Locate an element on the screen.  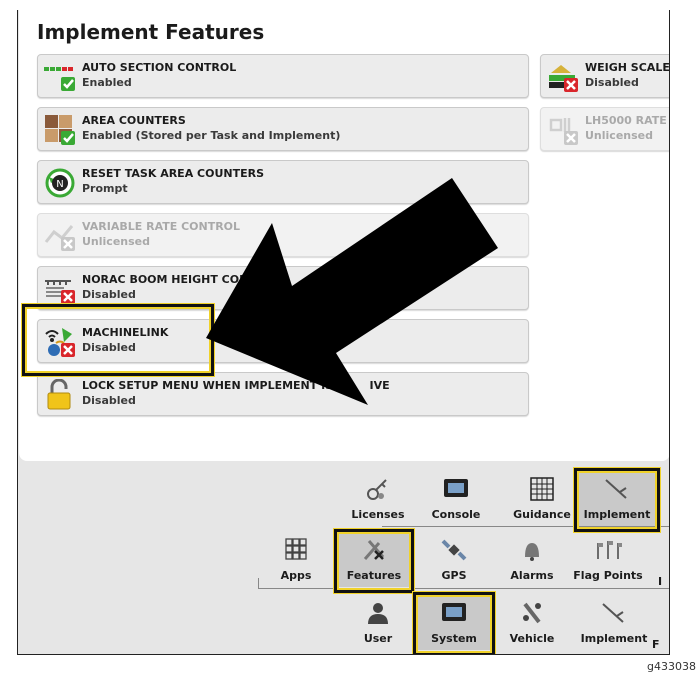
nav-label: Guidance is located at coordinates (542, 514).